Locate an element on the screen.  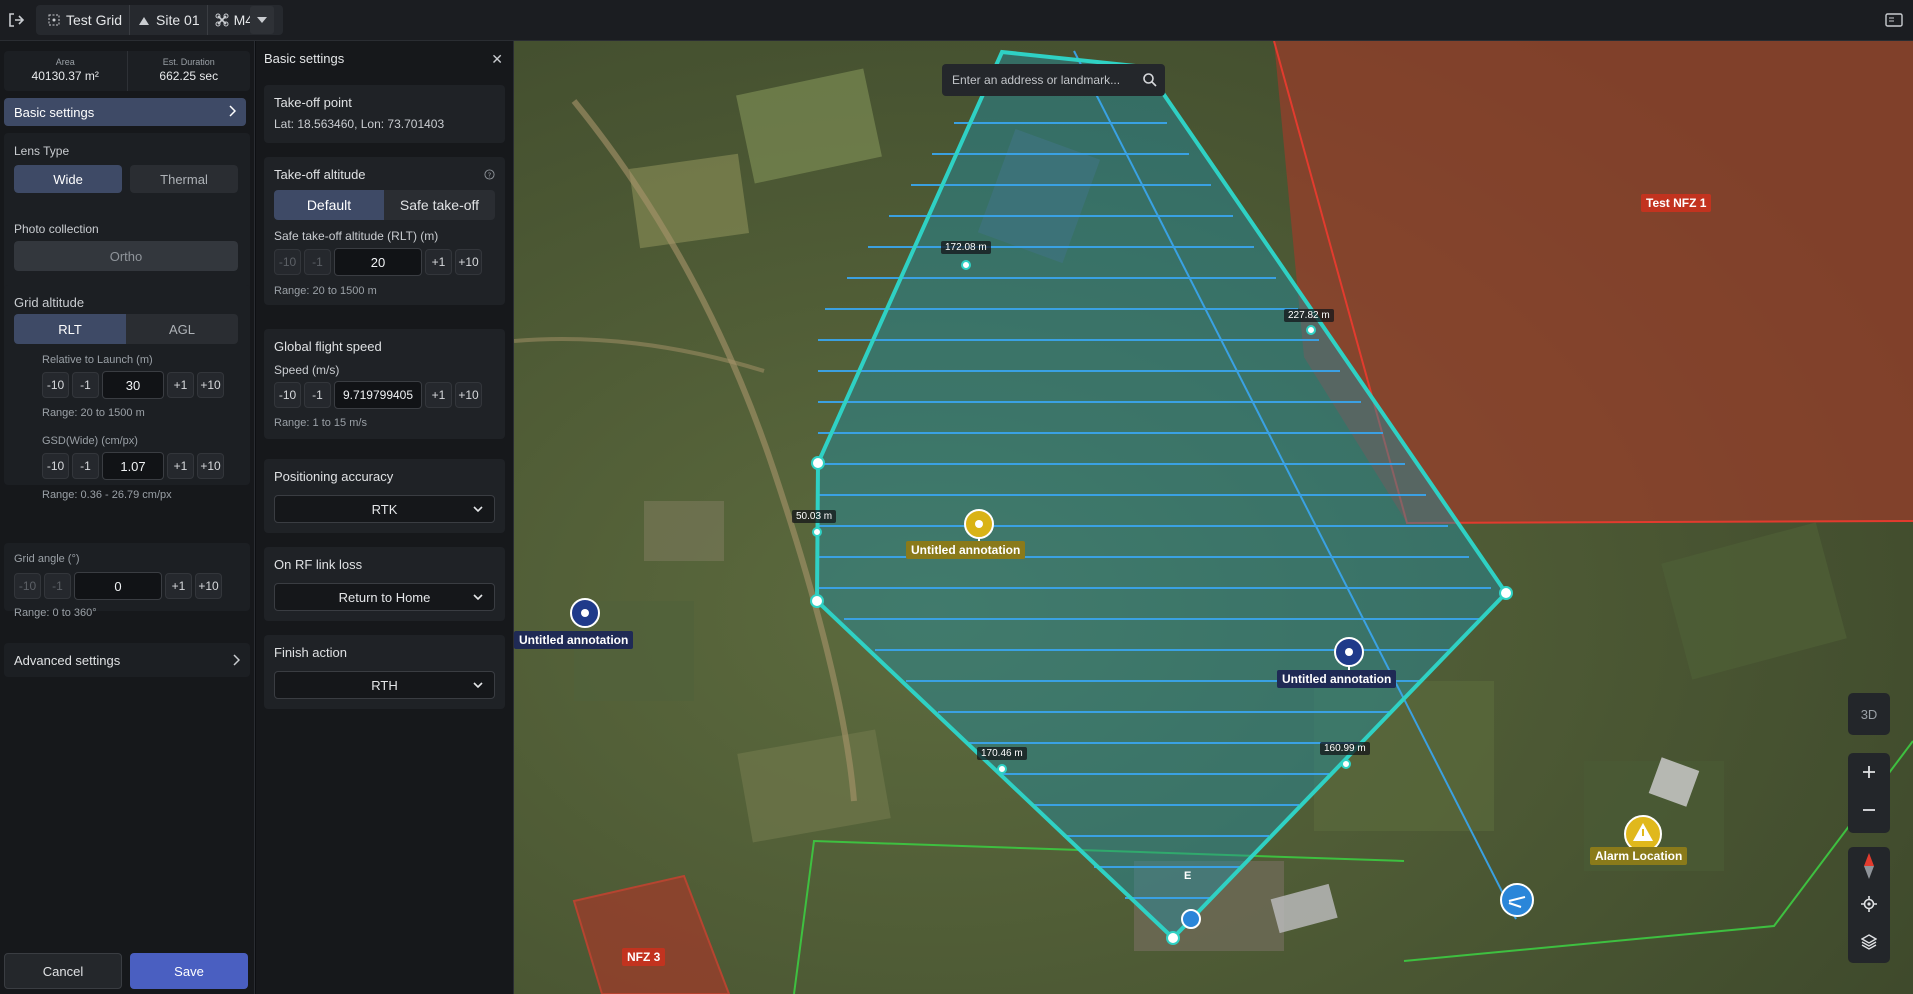
finish-action-select: RTH is located at coordinates (384, 685).